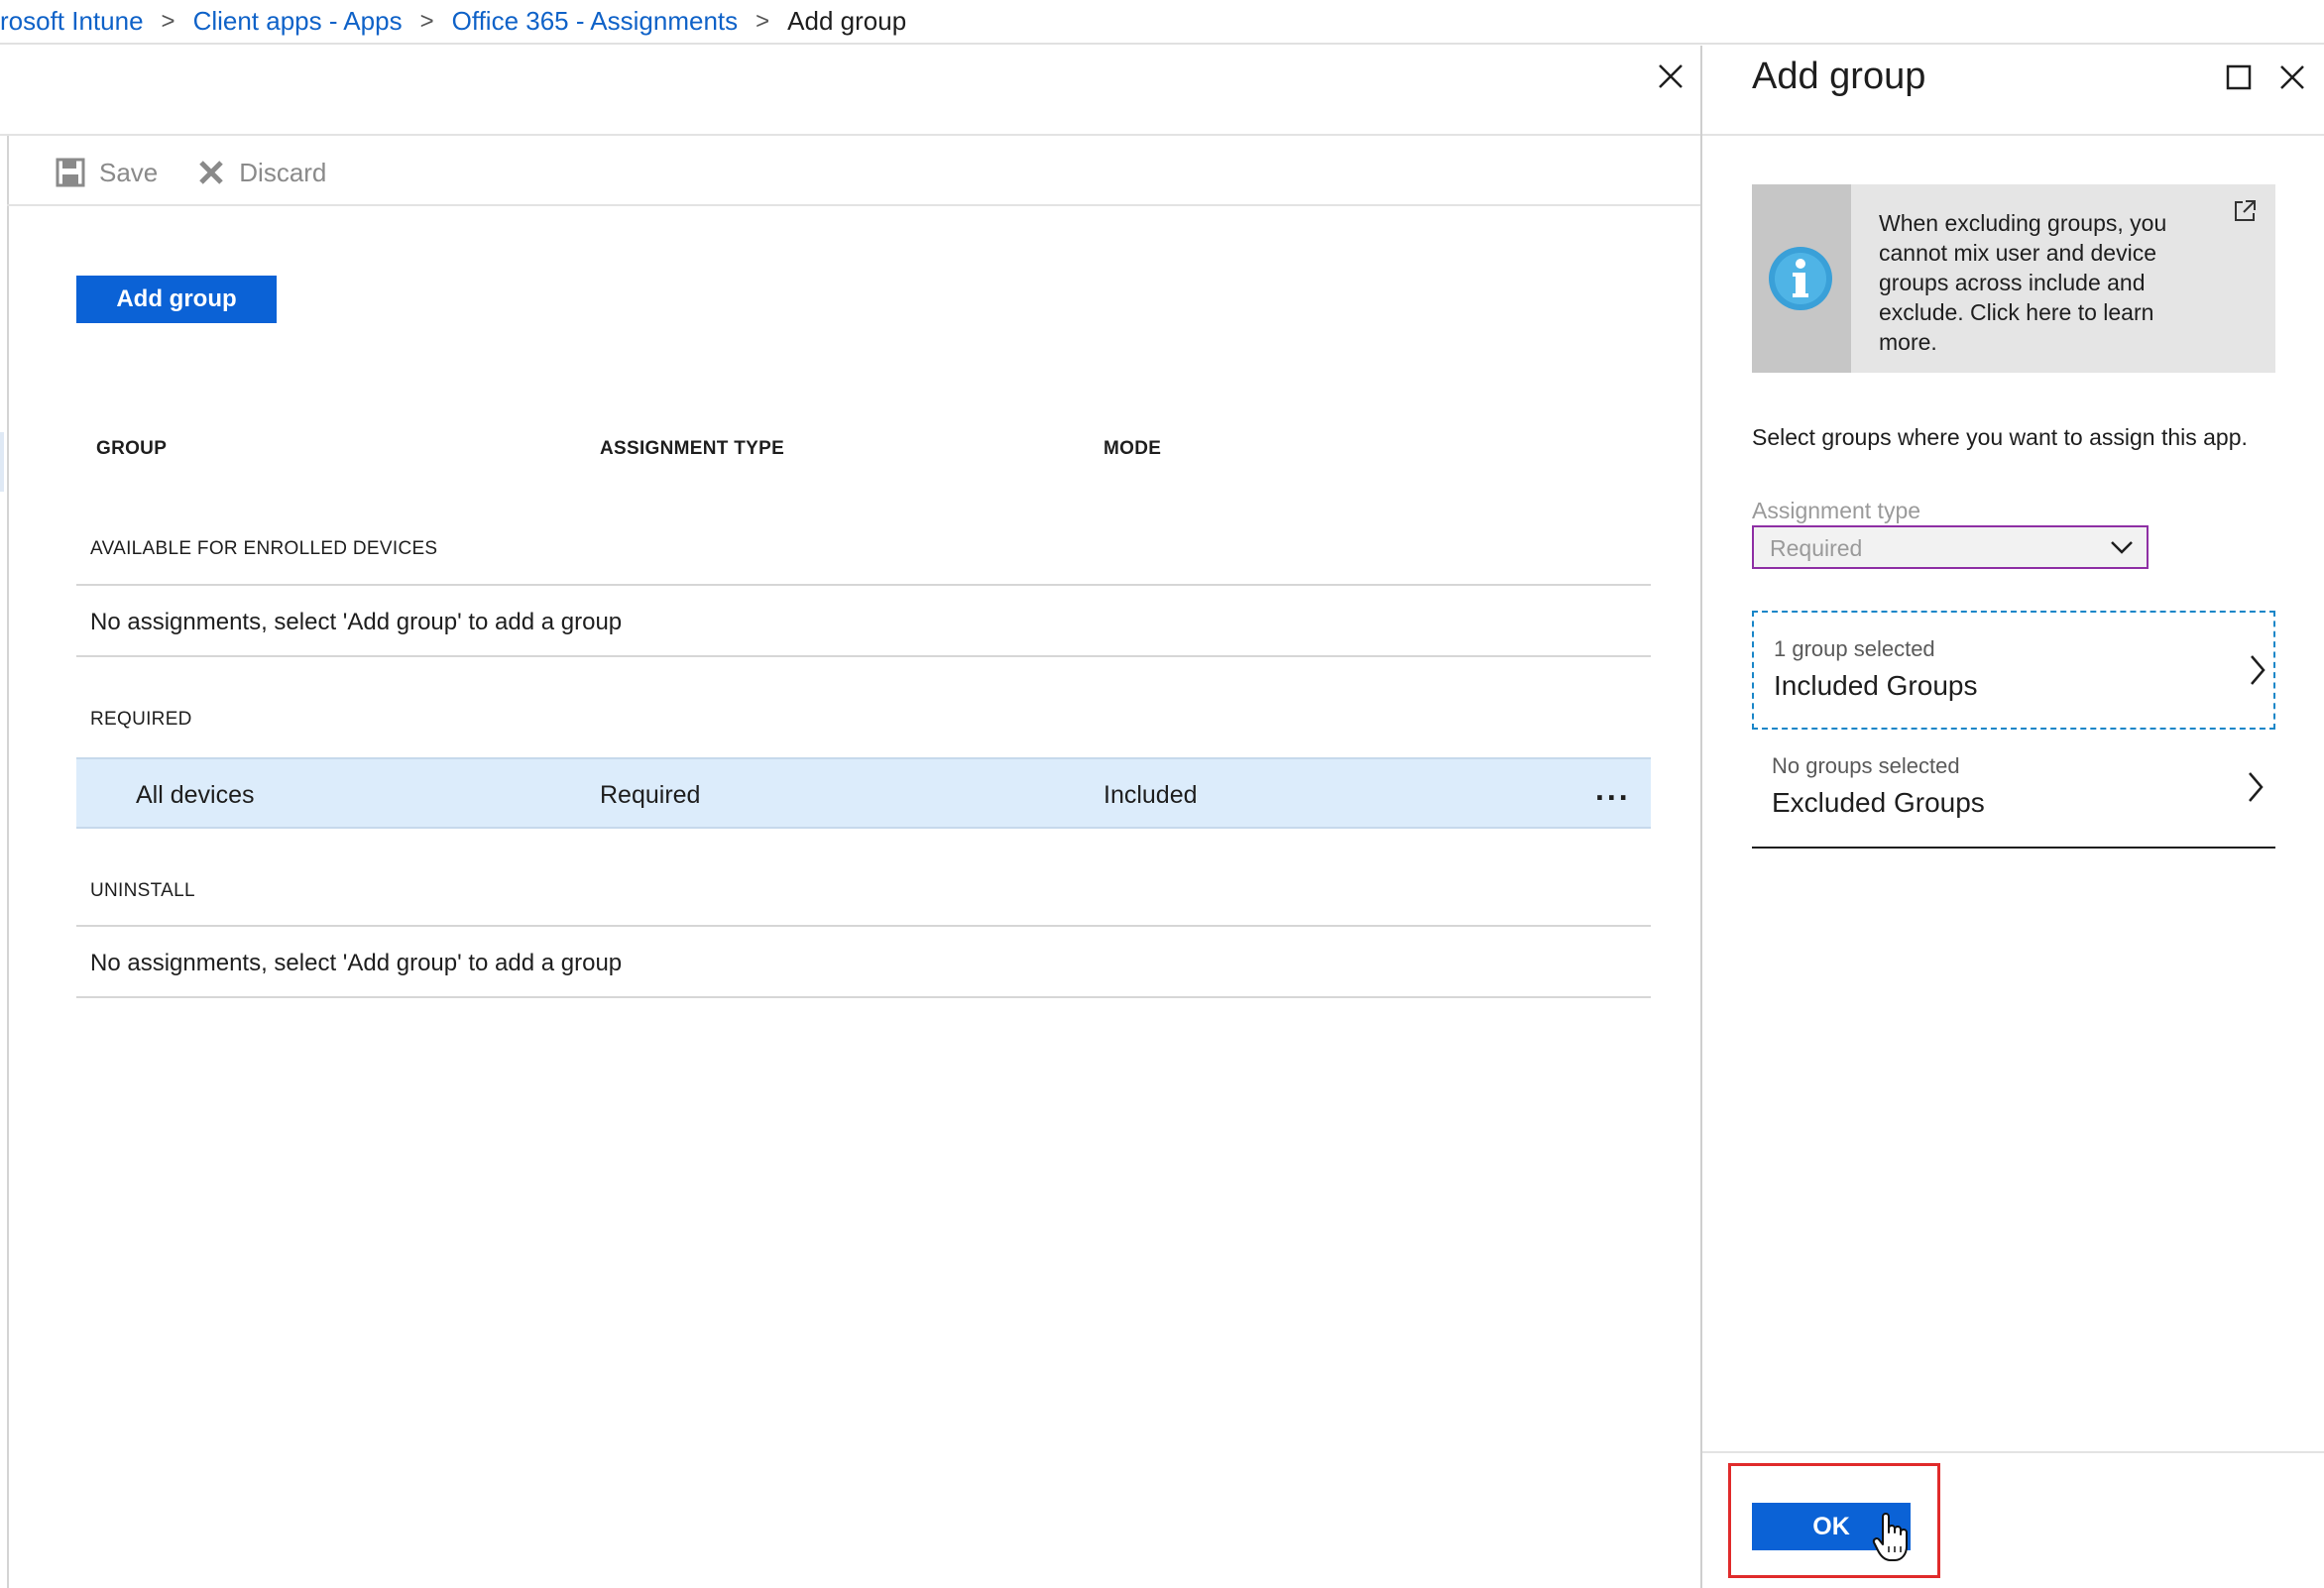  What do you see at coordinates (1876, 685) in the screenshot?
I see `included-groups-title: Included Groups` at bounding box center [1876, 685].